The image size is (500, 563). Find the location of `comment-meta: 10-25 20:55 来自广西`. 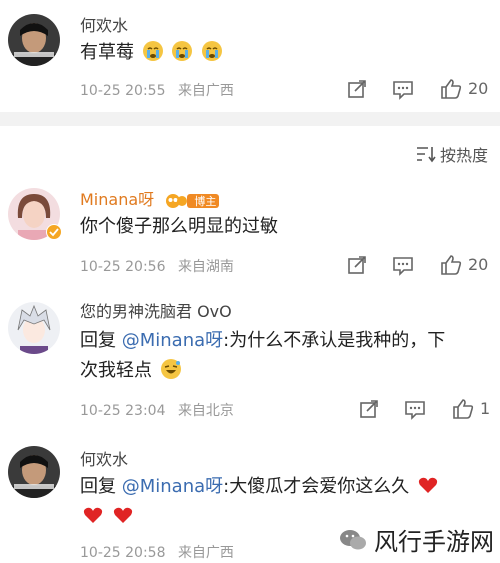

comment-meta: 10-25 20:55 来自广西 is located at coordinates (157, 90).